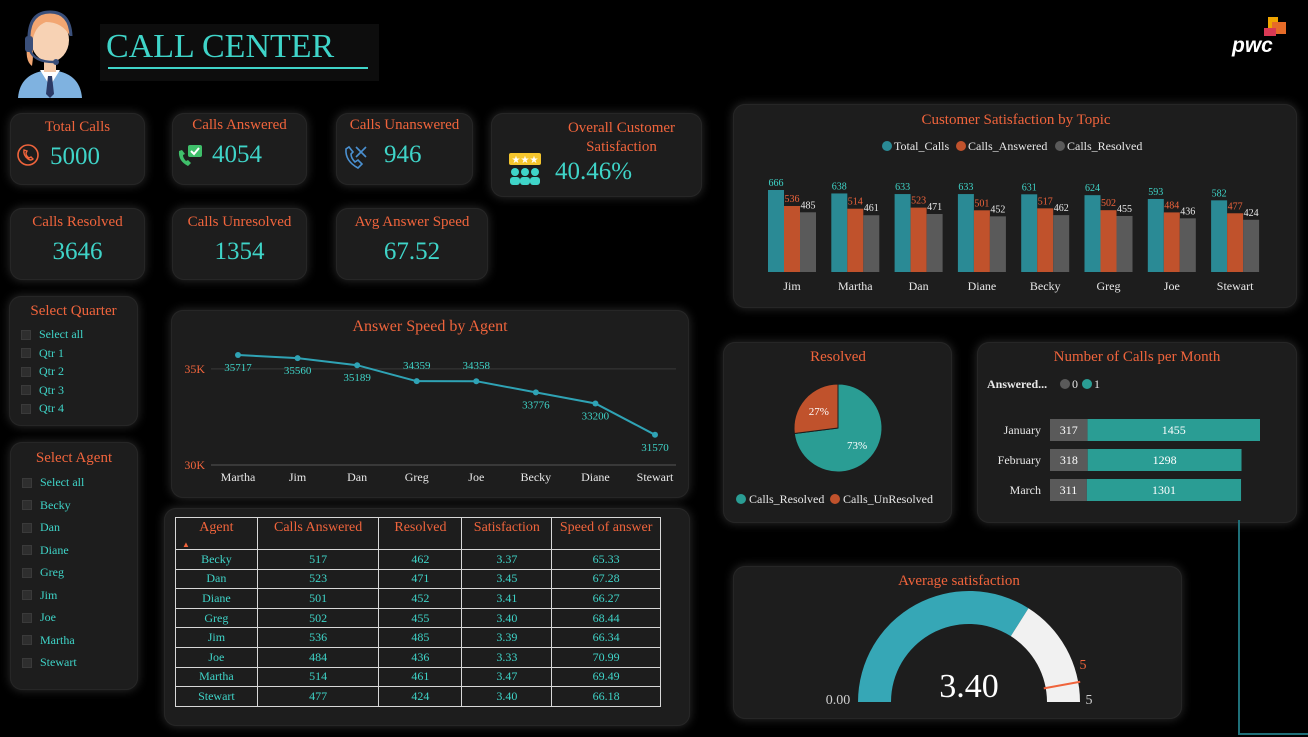 This screenshot has height=737, width=1308. Describe the element at coordinates (921, 146) in the screenshot. I see `legend-label: Total_Calls` at that location.